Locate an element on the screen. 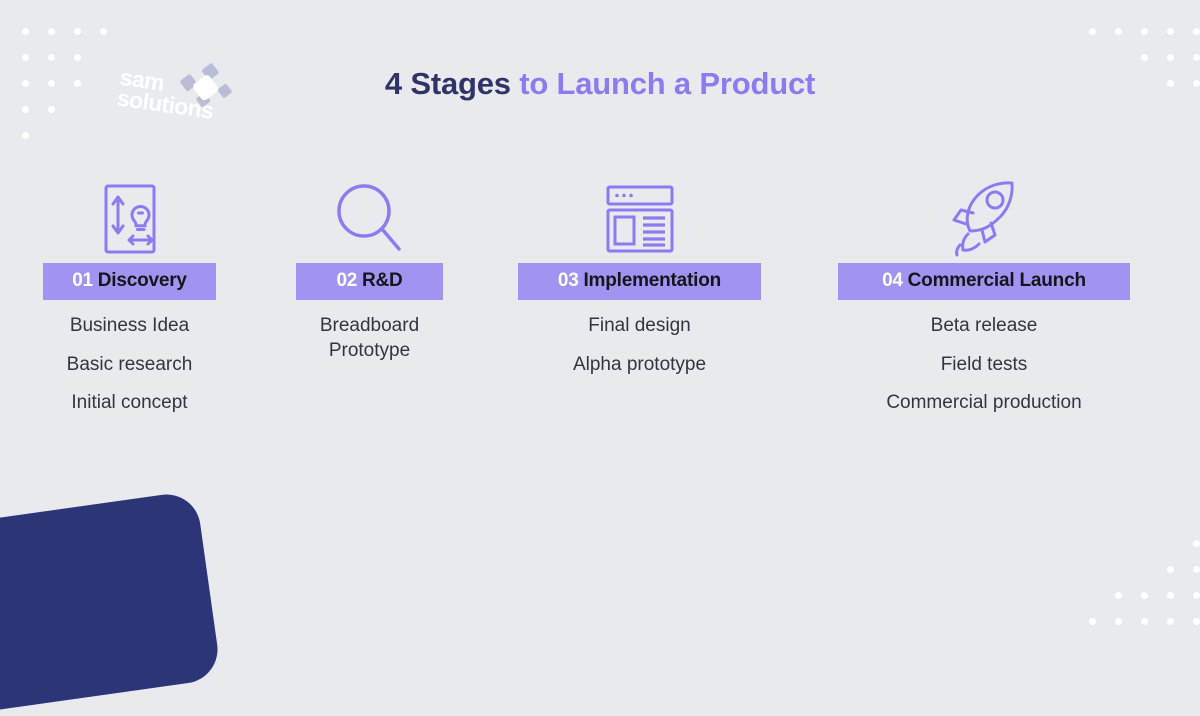  stage-items-rnd: Breadboard Prototype is located at coordinates (369, 338).